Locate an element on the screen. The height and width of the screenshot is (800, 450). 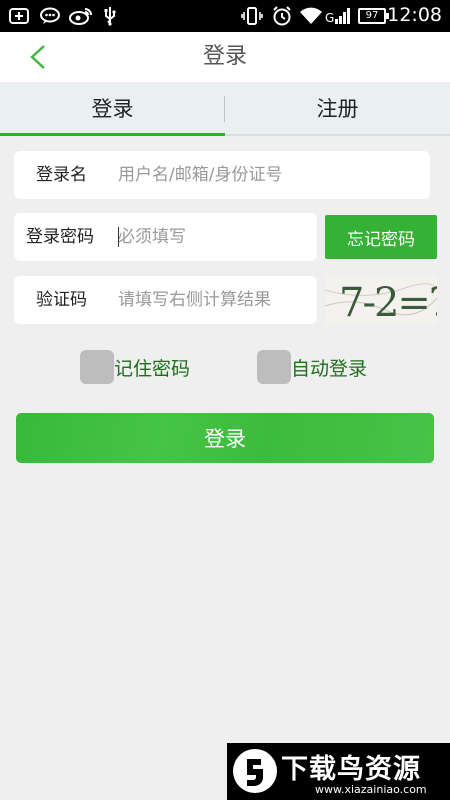
auto-login-option: 自动登录 is located at coordinates (312, 367).